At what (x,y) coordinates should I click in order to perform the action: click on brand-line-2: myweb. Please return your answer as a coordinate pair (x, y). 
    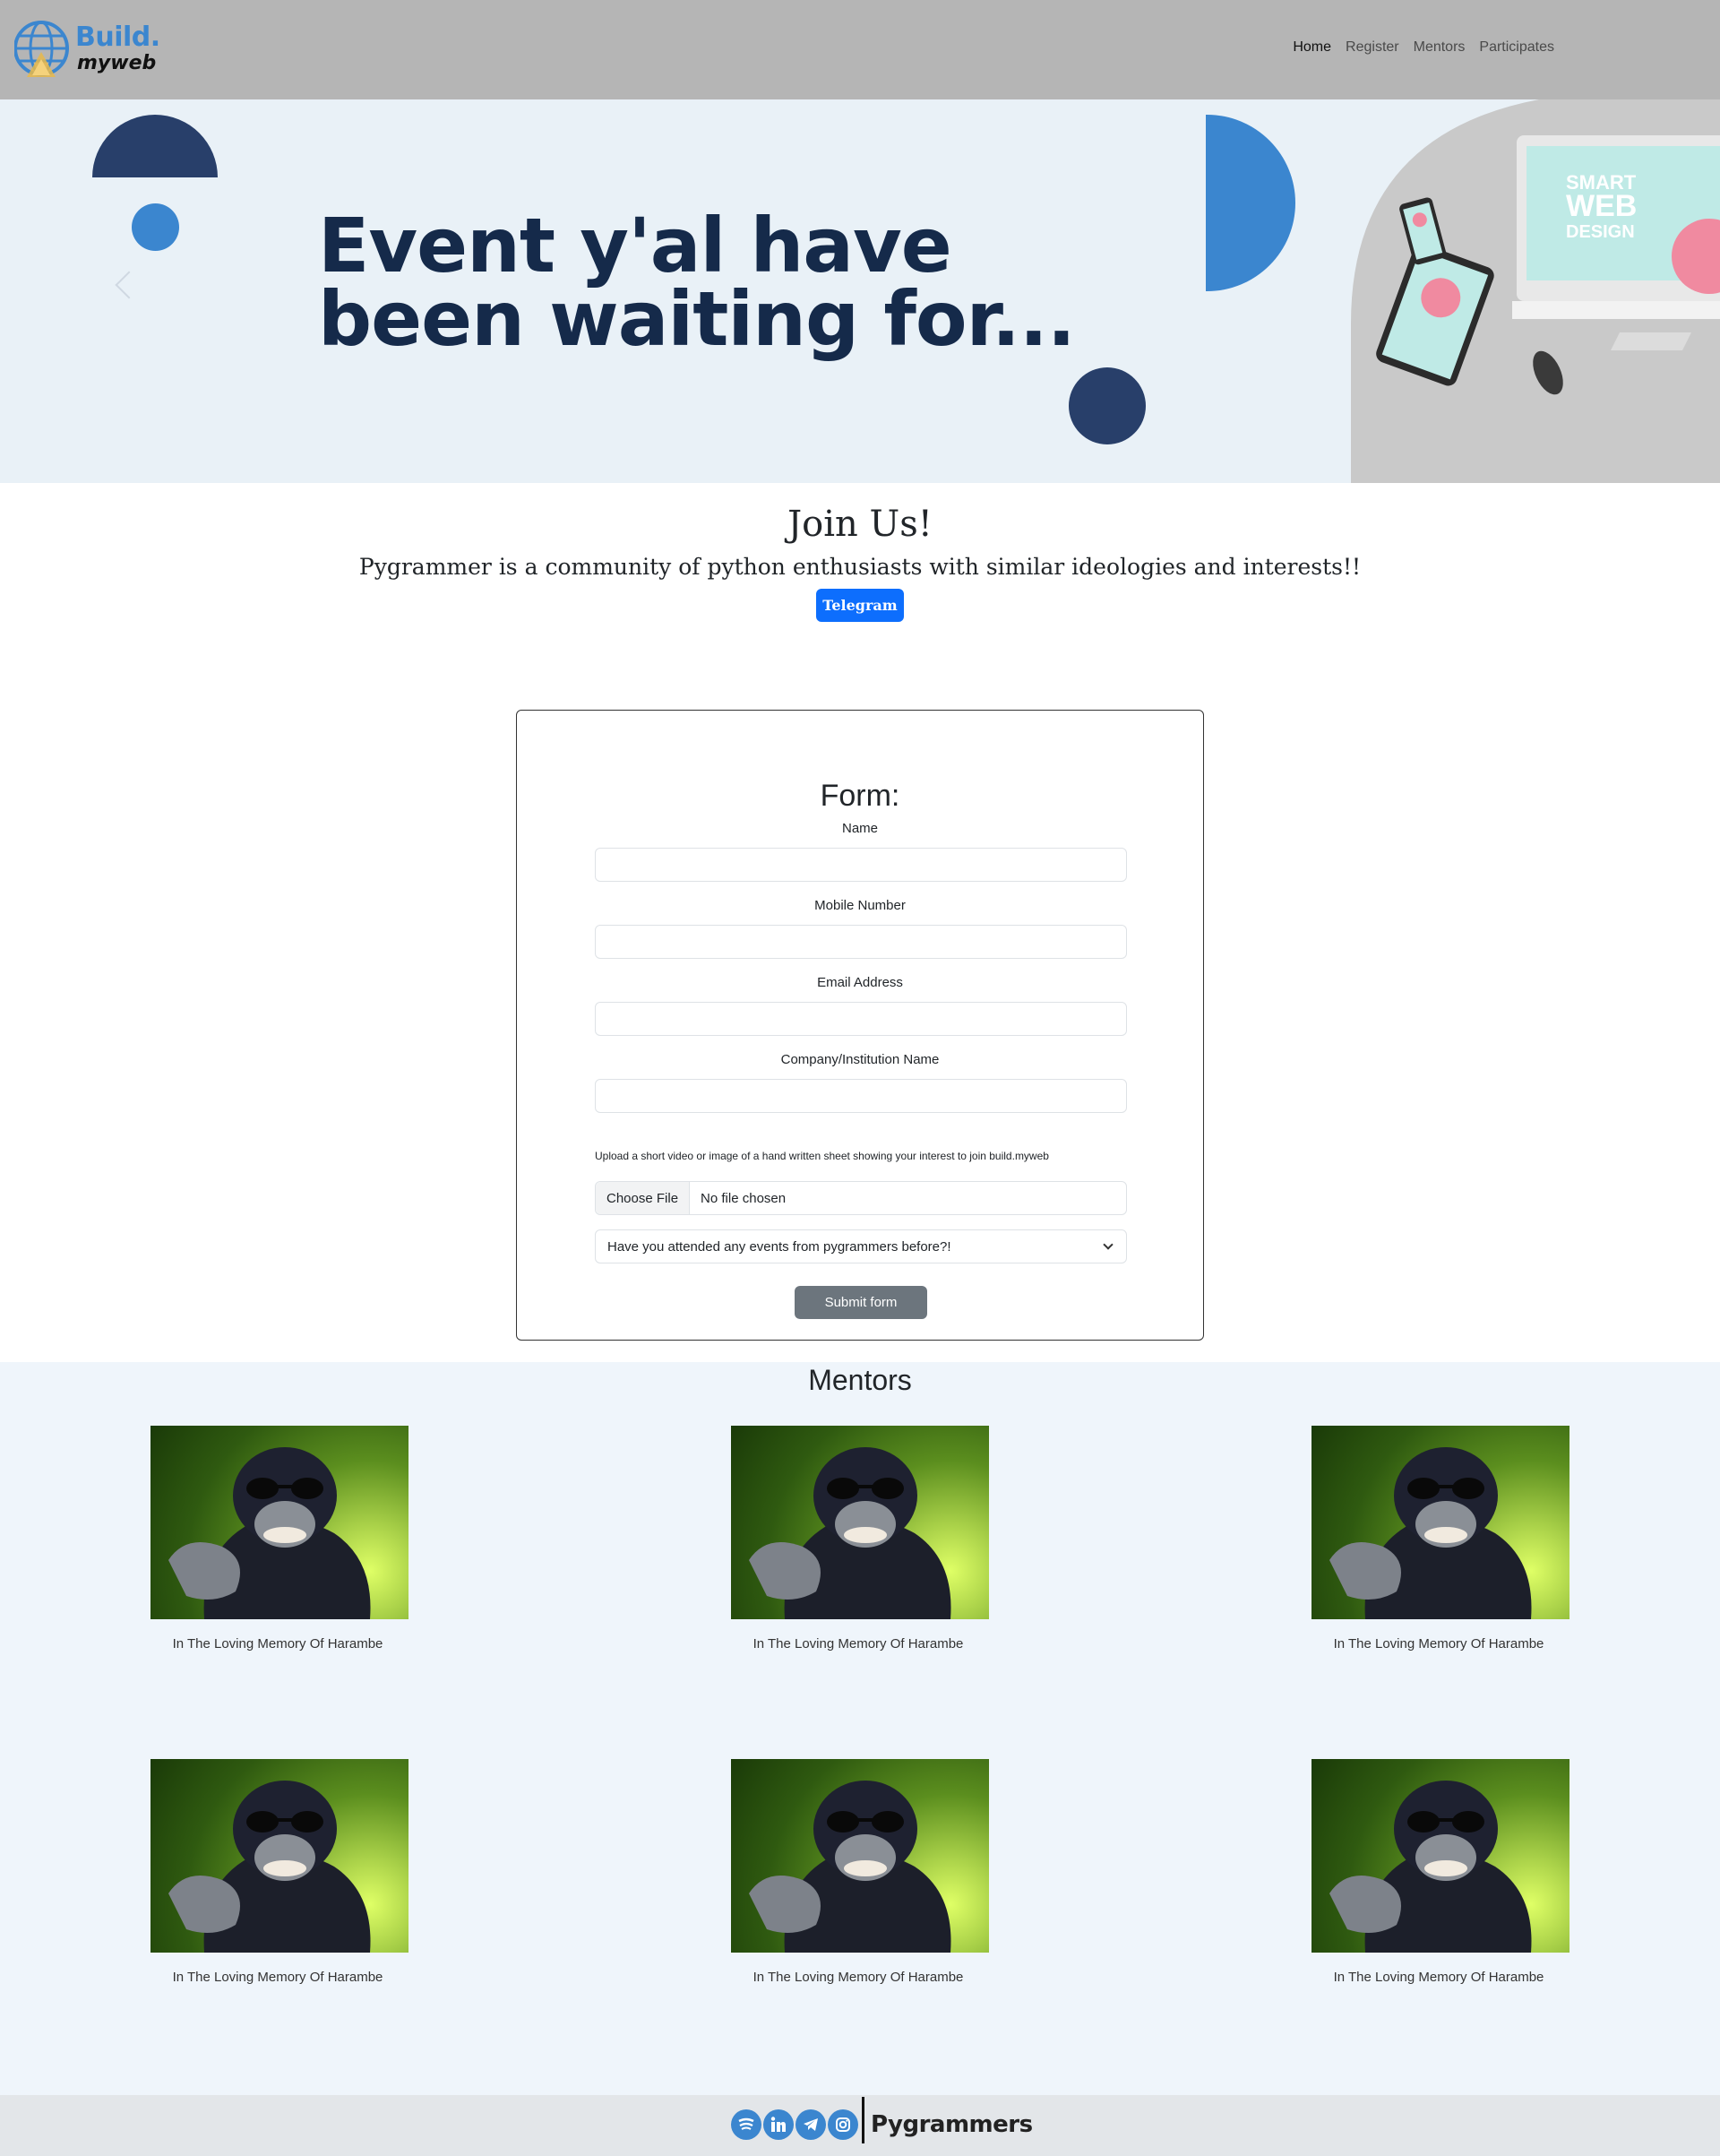
    Looking at the image, I should click on (117, 63).